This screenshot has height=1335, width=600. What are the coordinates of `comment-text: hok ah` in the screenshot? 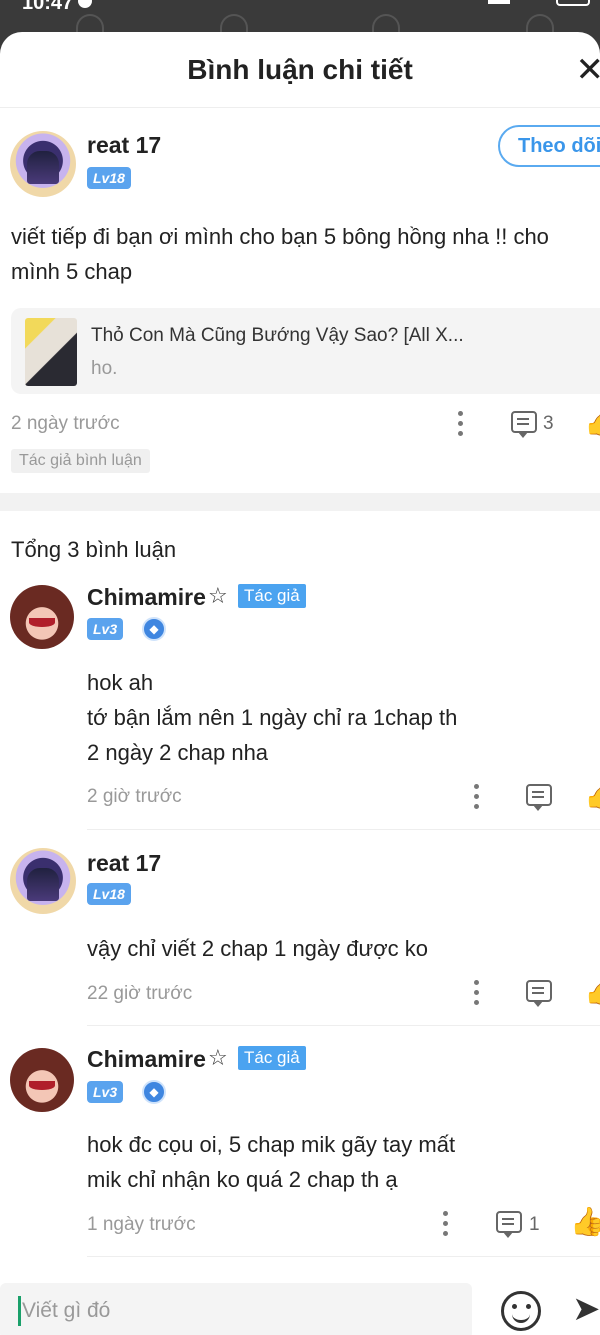 It's located at (120, 682).